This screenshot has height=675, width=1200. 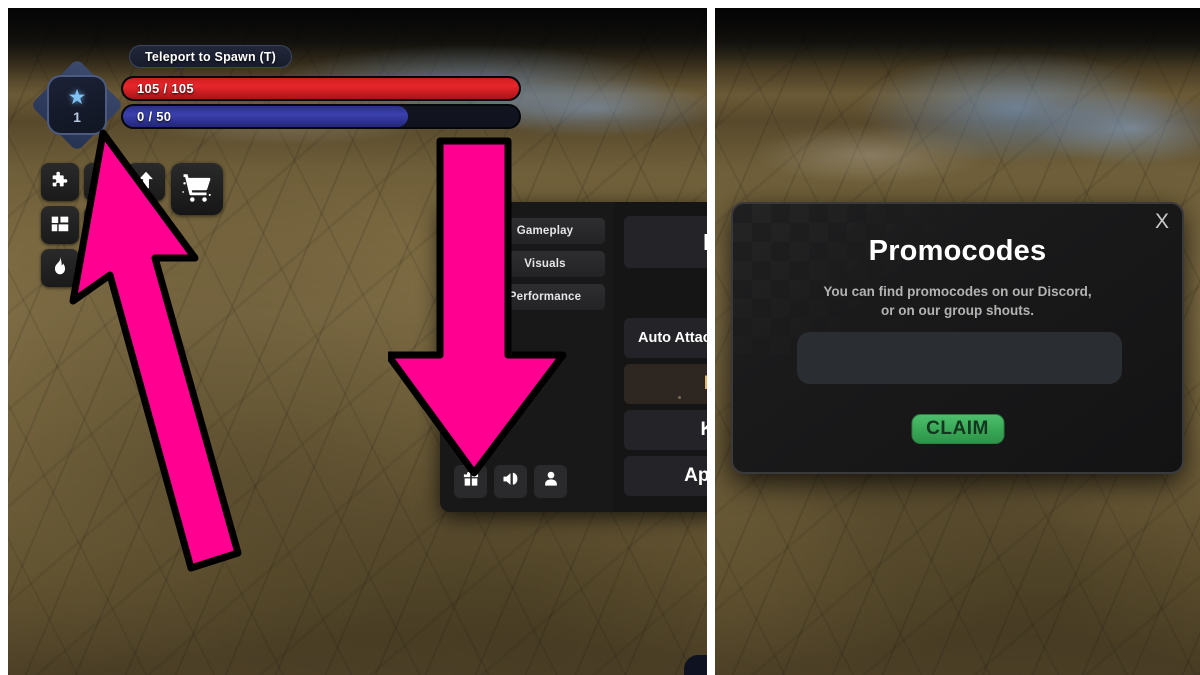 I want to click on claim-button: CLAIM, so click(x=957, y=429).